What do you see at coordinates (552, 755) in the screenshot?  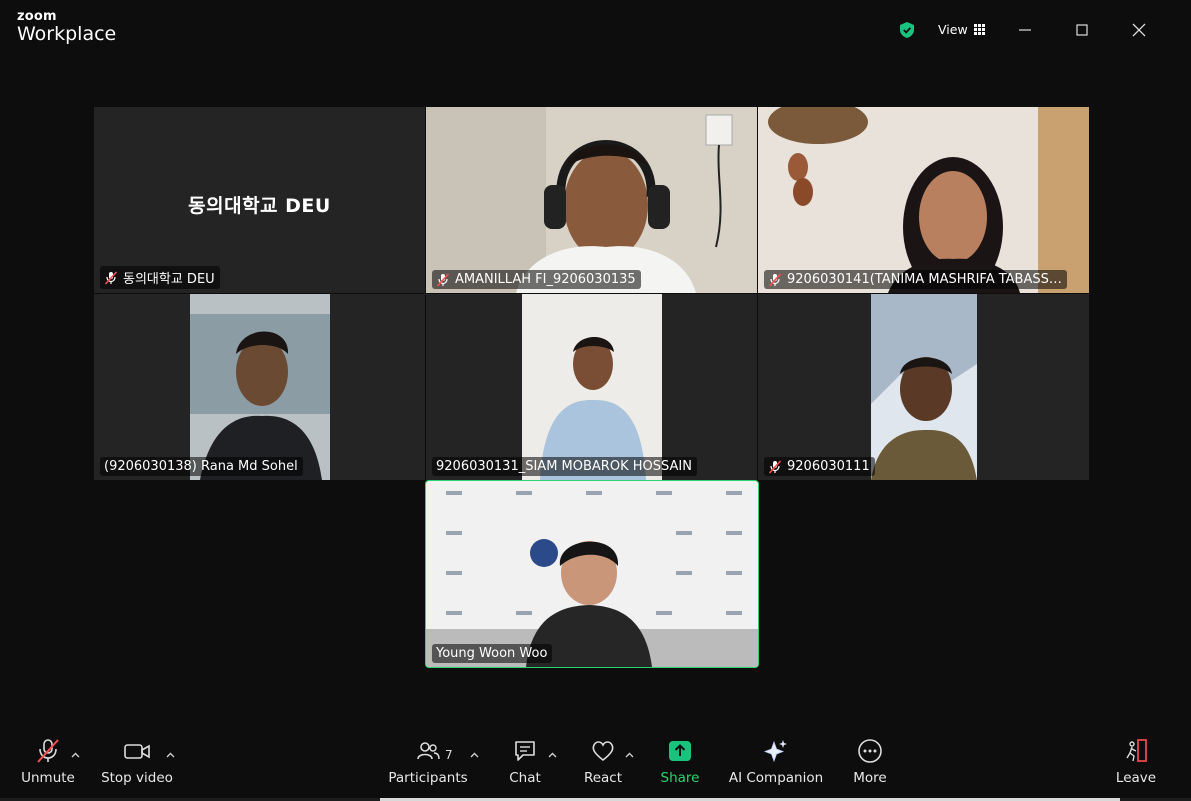 I see `chat-options-chevron-icon` at bounding box center [552, 755].